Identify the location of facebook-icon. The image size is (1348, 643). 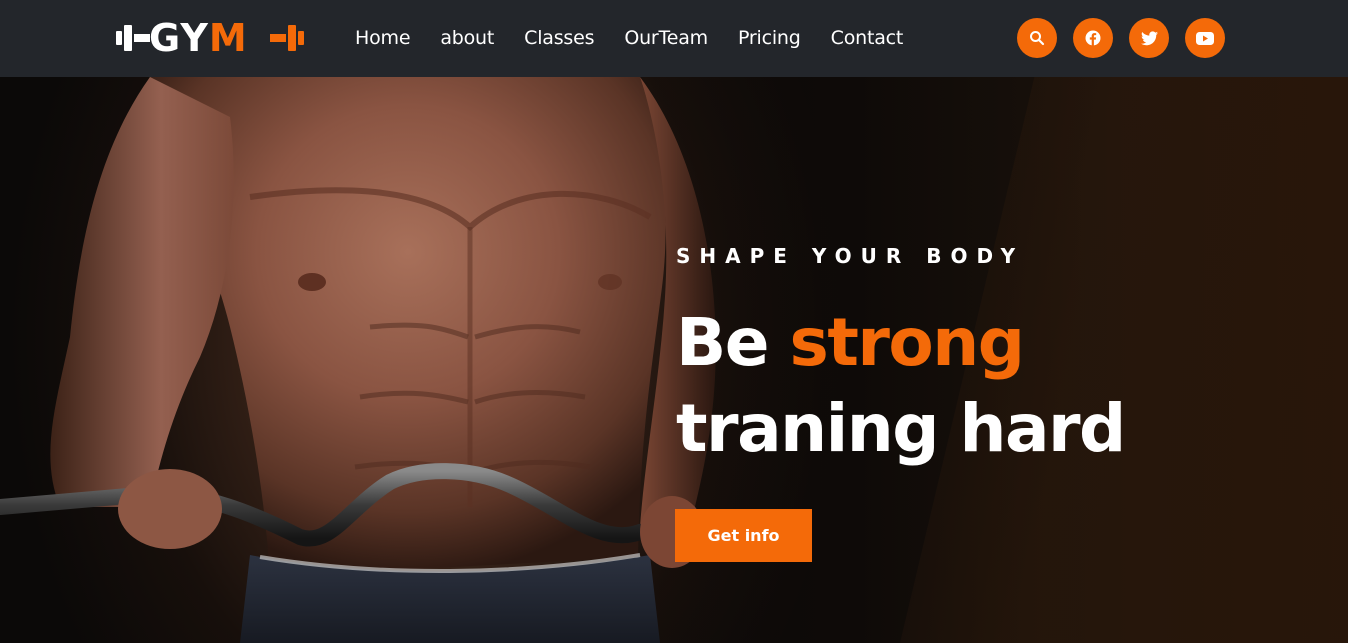
(1093, 38).